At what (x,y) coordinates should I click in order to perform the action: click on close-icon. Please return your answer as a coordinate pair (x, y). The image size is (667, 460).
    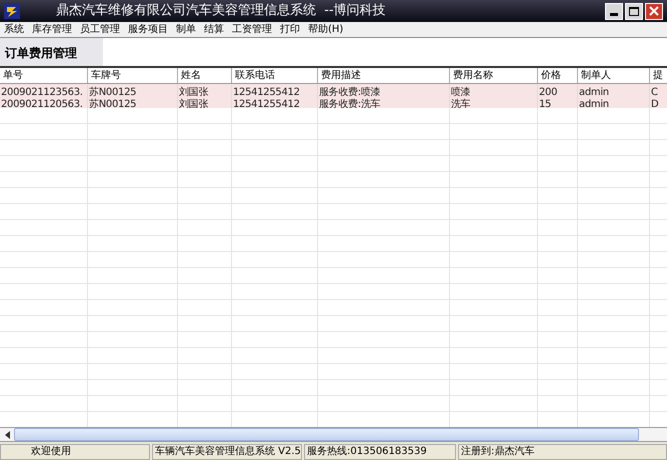
    Looking at the image, I should click on (654, 11).